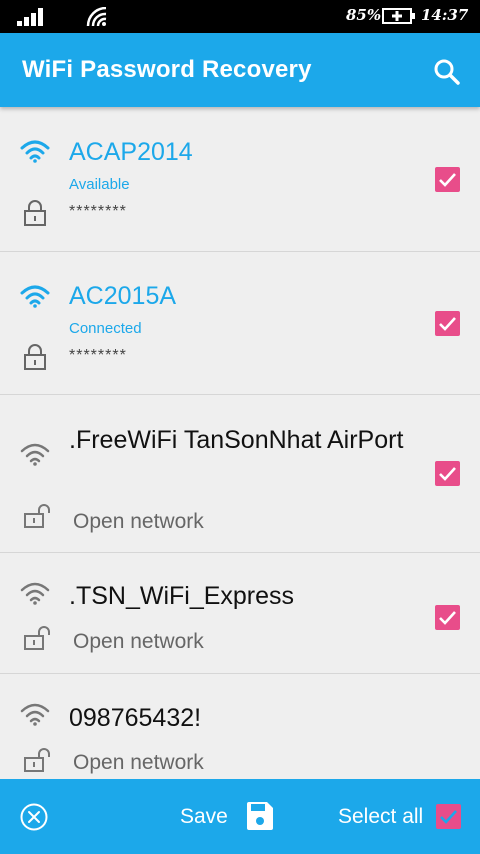 The image size is (480, 854). What do you see at coordinates (381, 816) in the screenshot?
I see `select-all-label: Select all` at bounding box center [381, 816].